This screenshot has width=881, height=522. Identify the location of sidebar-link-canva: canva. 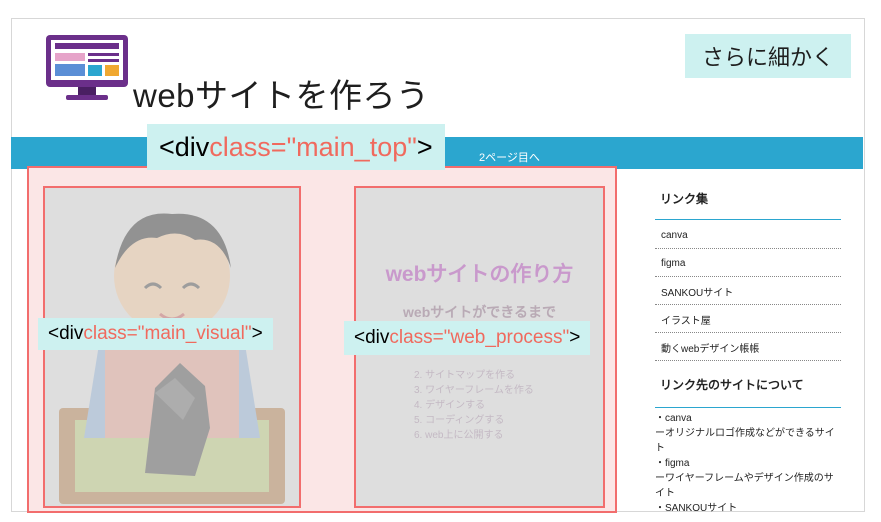
(748, 235).